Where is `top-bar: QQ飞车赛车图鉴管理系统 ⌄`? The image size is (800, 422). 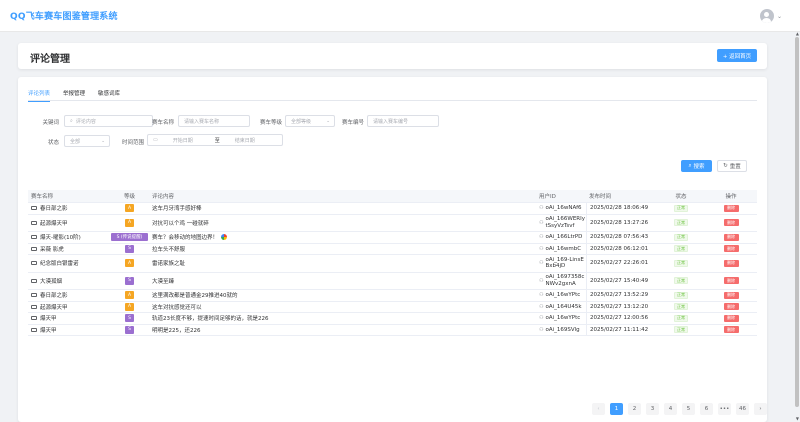
top-bar: QQ飞车赛车图鉴管理系统 ⌄ is located at coordinates (400, 16).